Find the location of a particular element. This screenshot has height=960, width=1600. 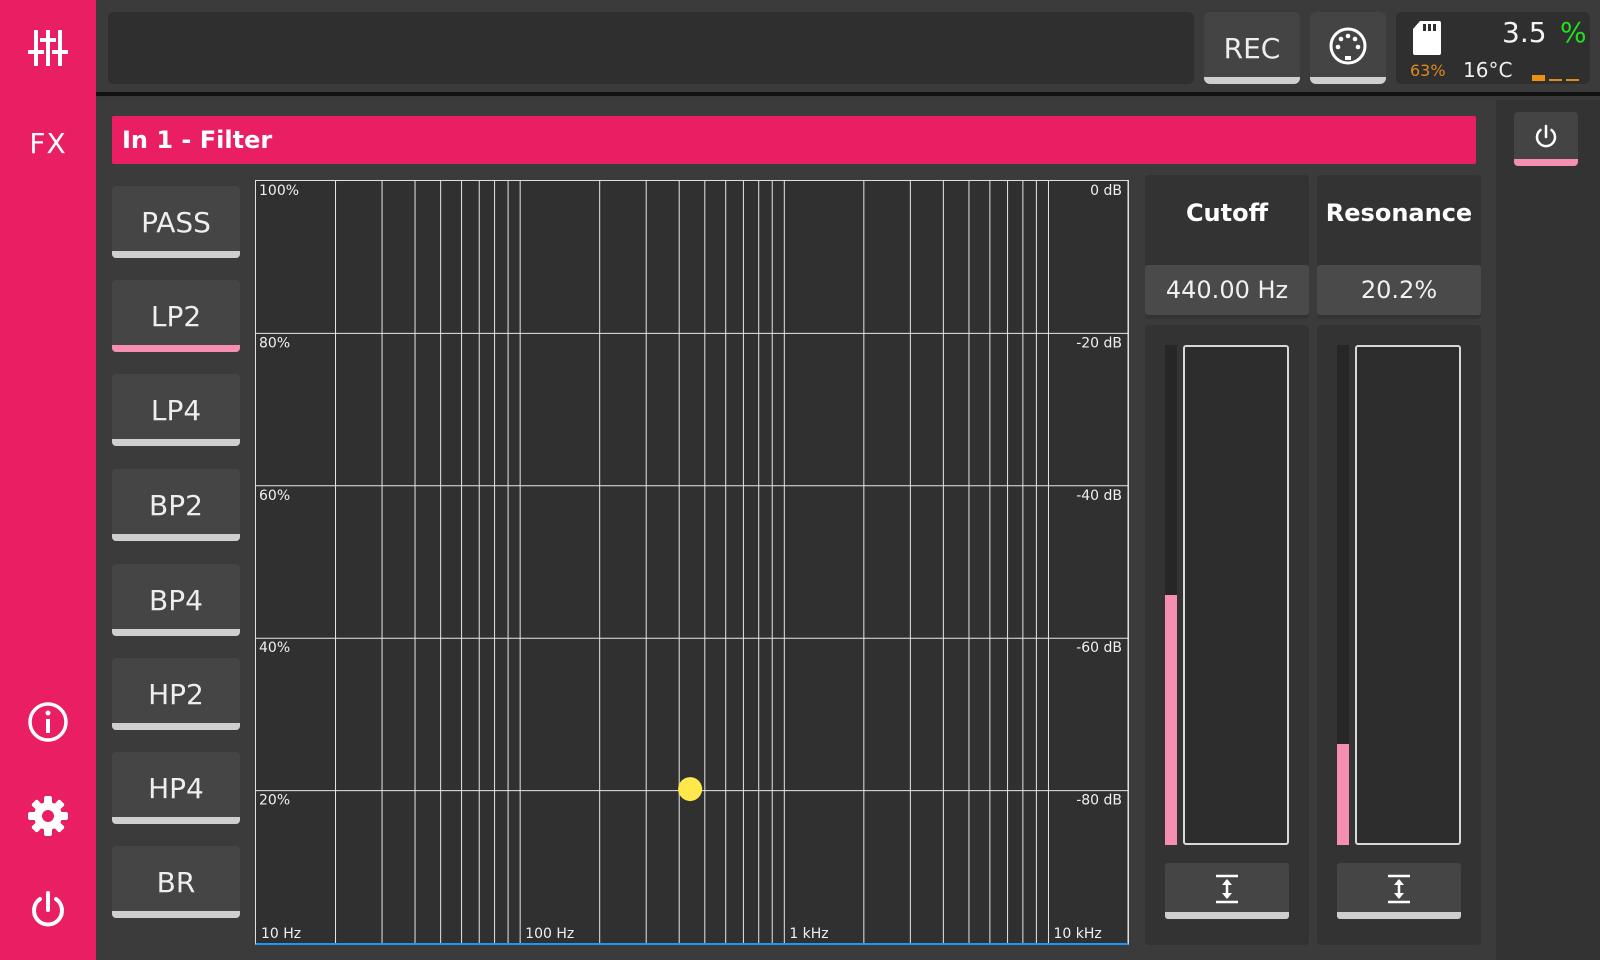

gear-icon is located at coordinates (48, 816).